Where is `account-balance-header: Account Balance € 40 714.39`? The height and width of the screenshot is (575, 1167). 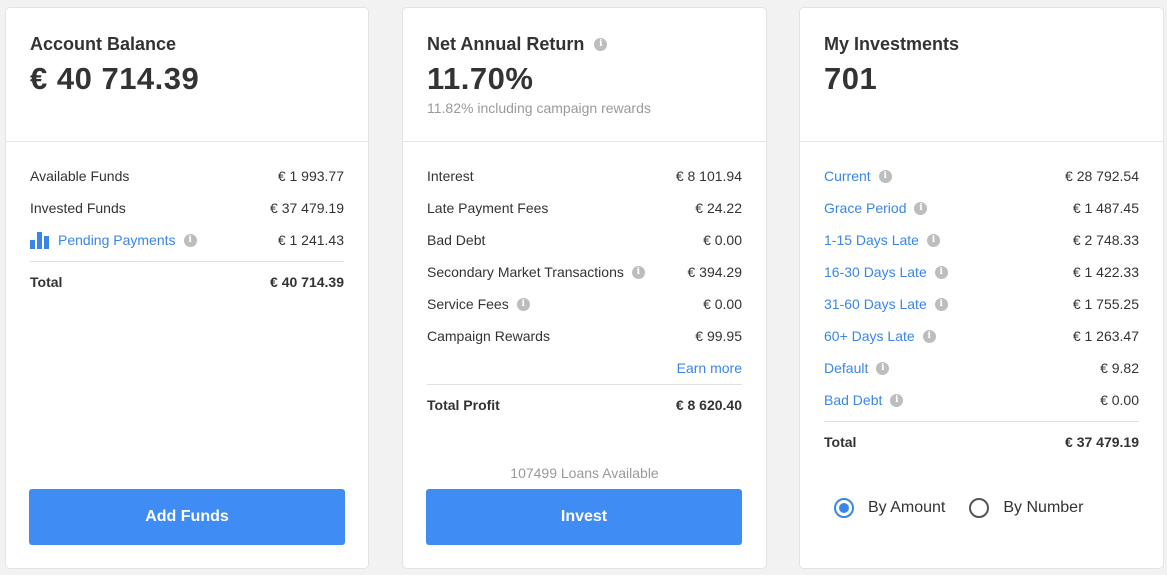 account-balance-header: Account Balance € 40 714.39 is located at coordinates (187, 75).